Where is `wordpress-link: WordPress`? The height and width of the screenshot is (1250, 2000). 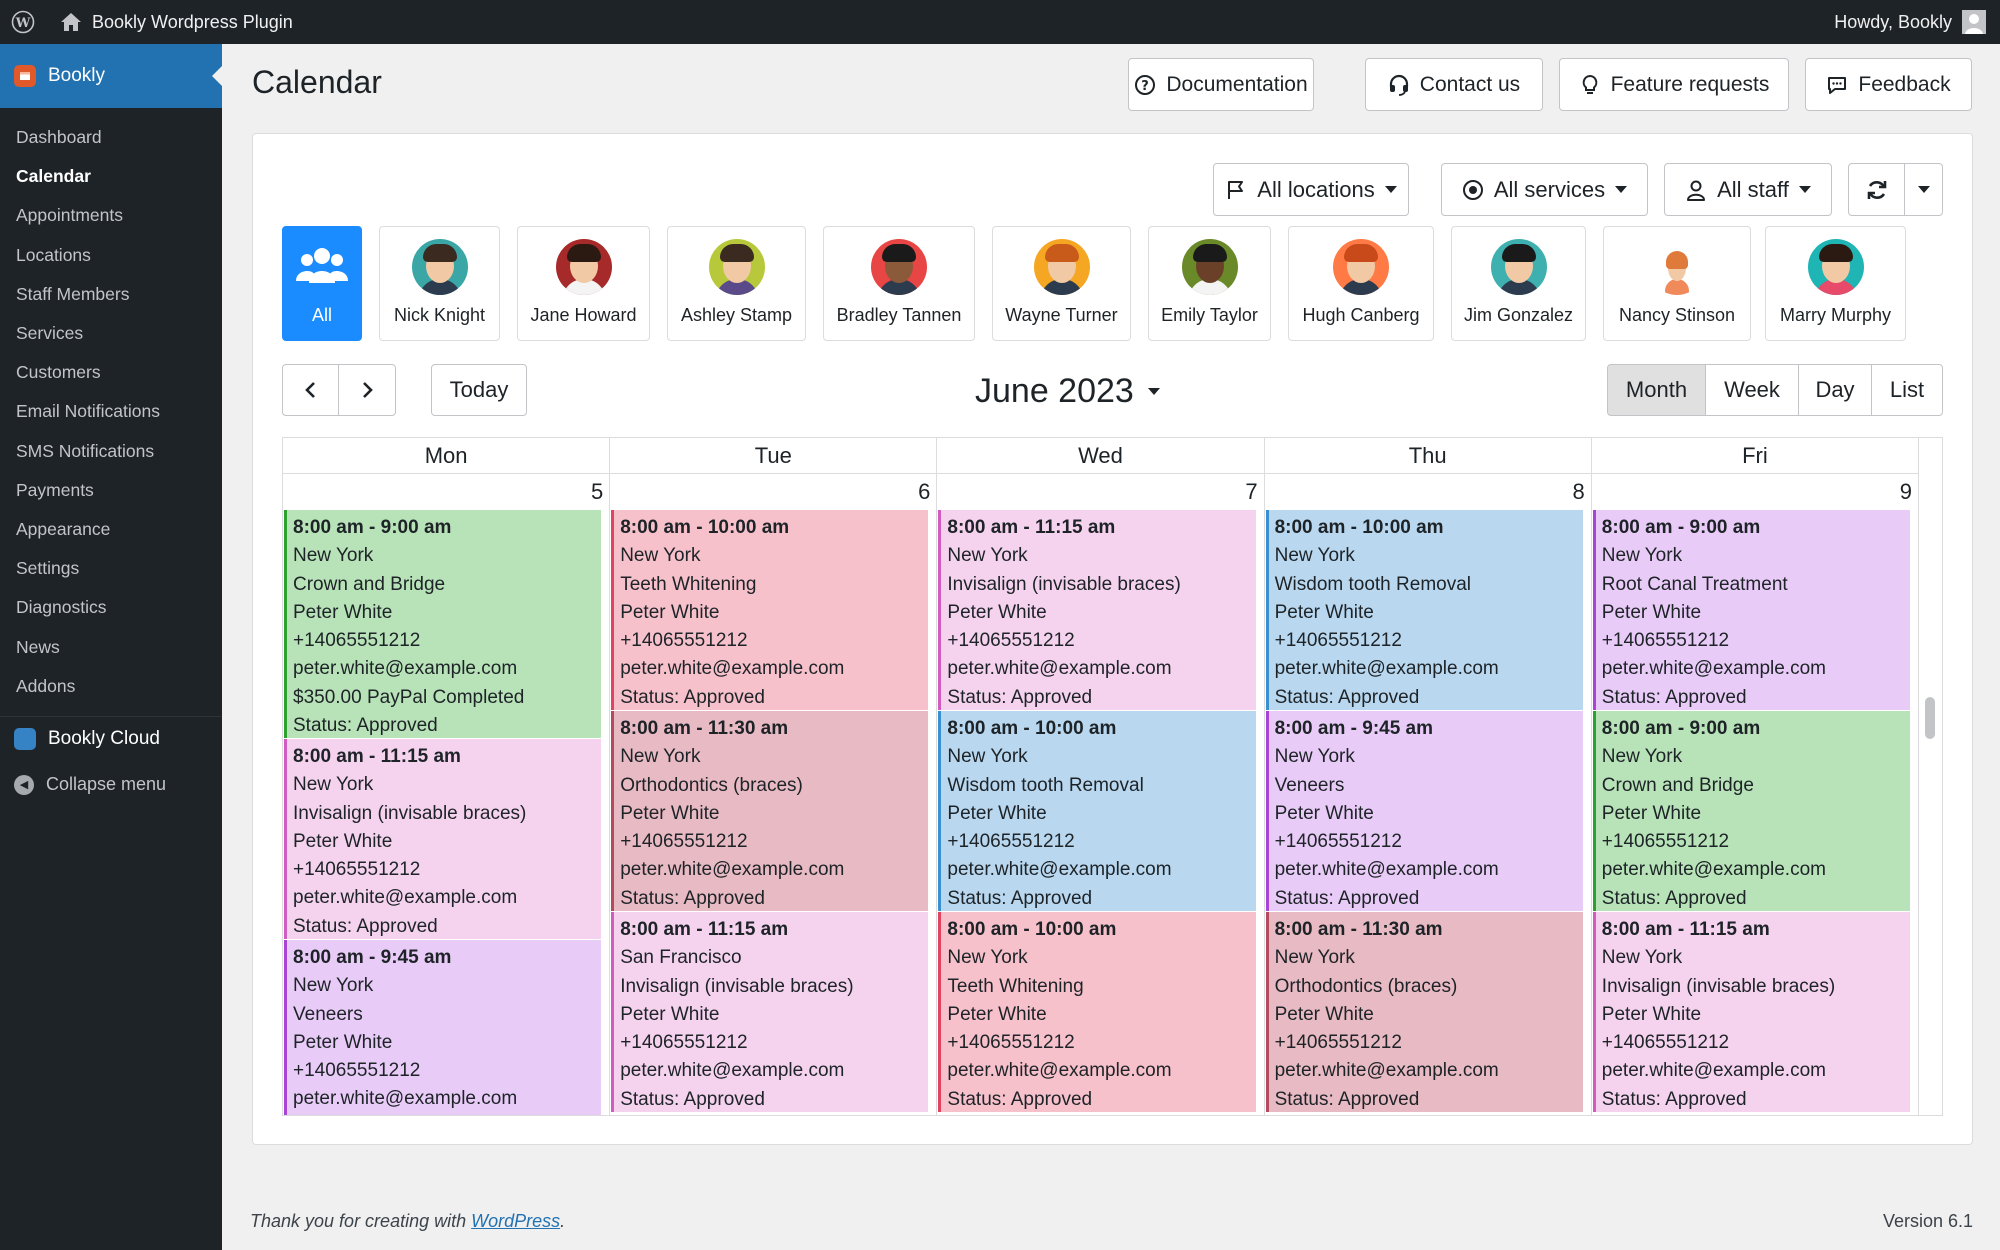 wordpress-link: WordPress is located at coordinates (515, 1221).